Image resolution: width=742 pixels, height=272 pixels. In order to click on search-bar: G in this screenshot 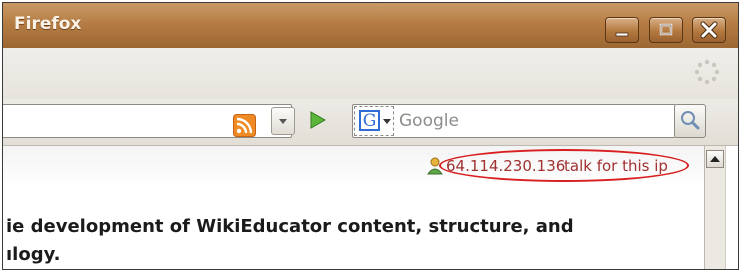, I will do `click(514, 121)`.